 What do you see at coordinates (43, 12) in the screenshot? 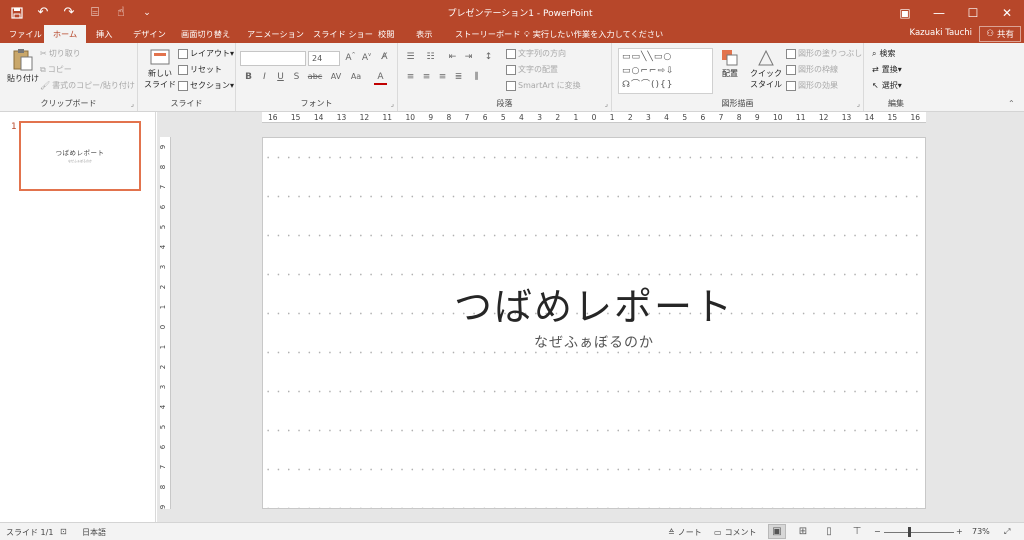
I see `undo-icon: ↶` at bounding box center [43, 12].